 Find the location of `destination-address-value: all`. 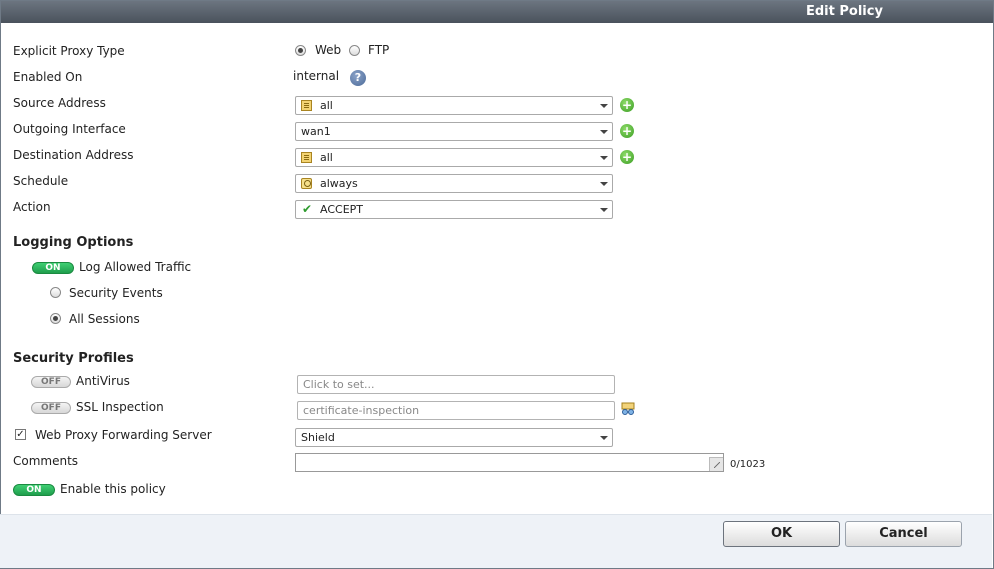

destination-address-value: all is located at coordinates (326, 157).